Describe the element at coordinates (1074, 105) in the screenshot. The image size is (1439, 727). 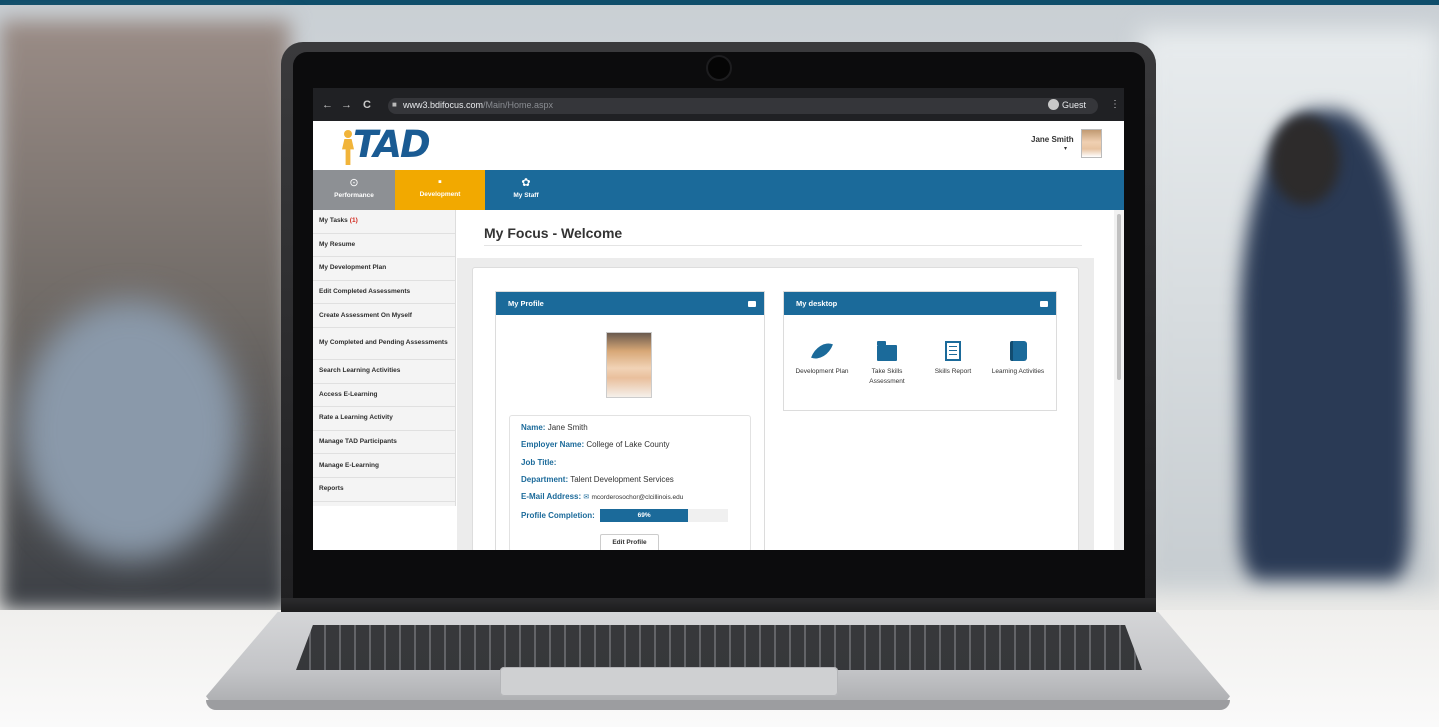
I see `profile-label: Guest` at that location.